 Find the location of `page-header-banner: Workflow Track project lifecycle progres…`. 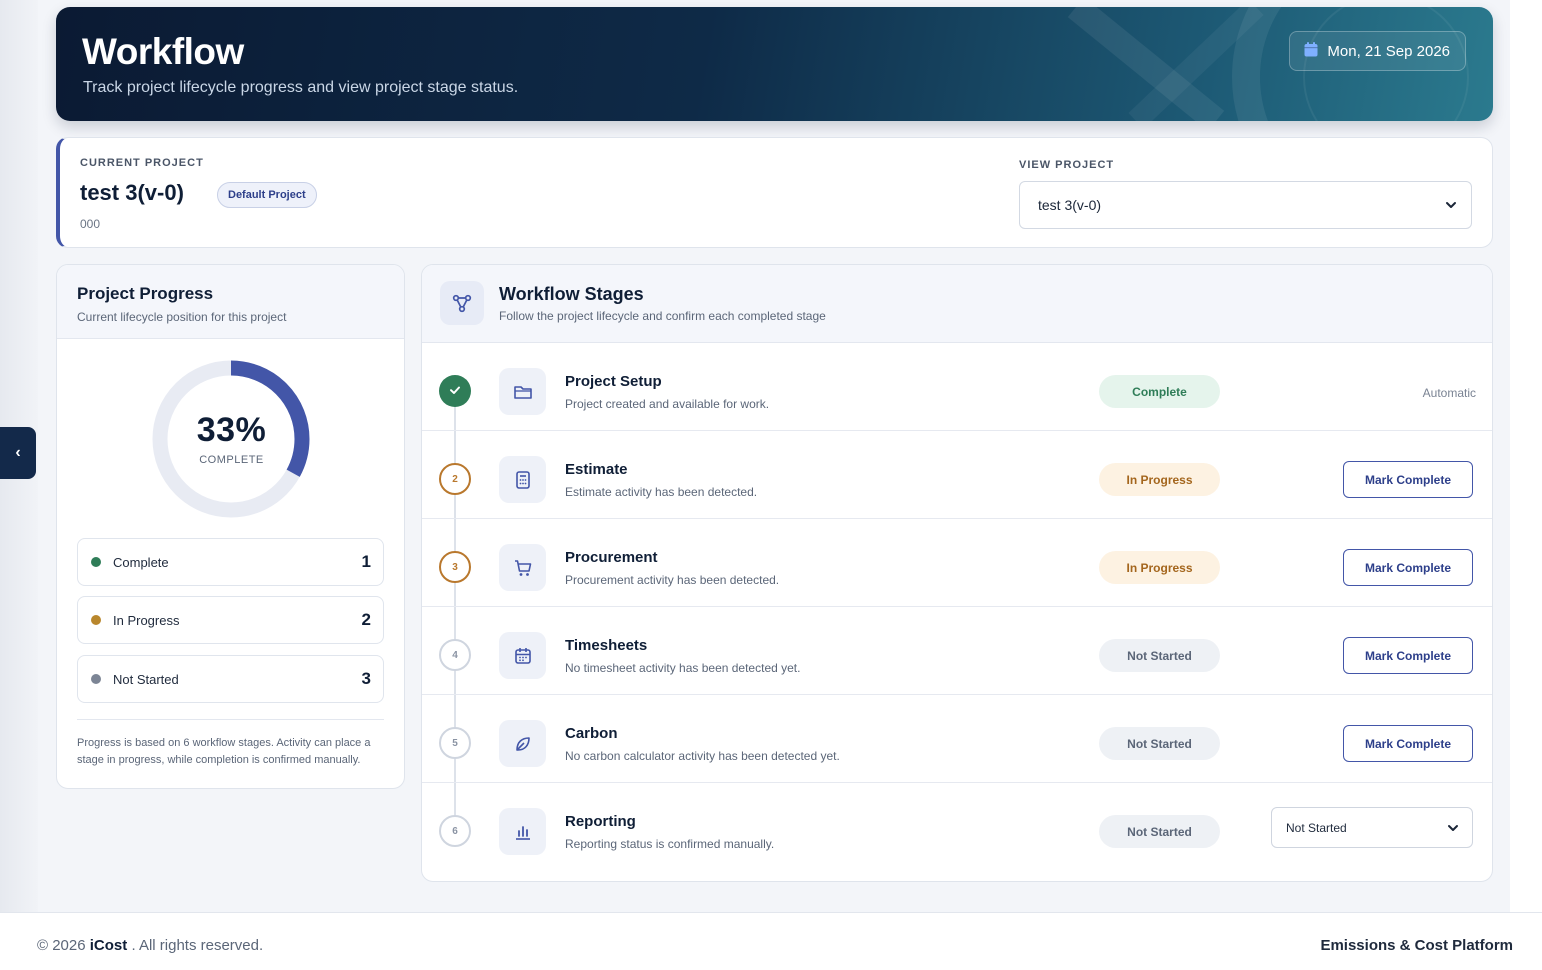

page-header-banner: Workflow Track project lifecycle progres… is located at coordinates (774, 64).